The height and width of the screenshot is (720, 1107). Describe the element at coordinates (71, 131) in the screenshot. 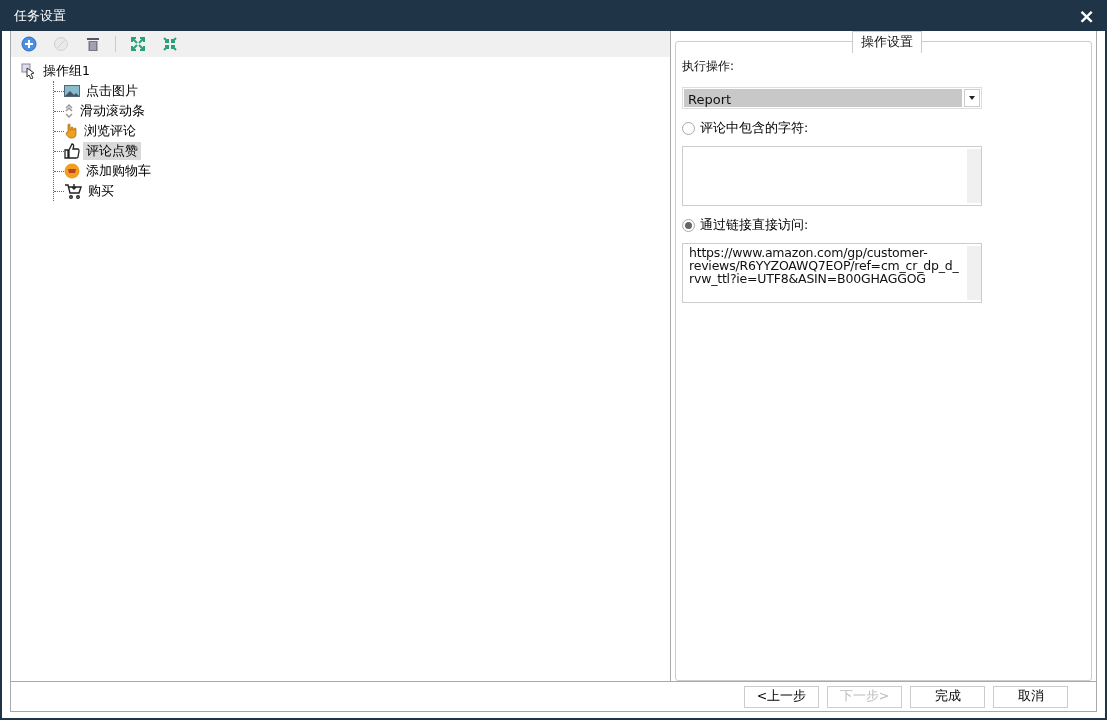

I see `hand-icon` at that location.